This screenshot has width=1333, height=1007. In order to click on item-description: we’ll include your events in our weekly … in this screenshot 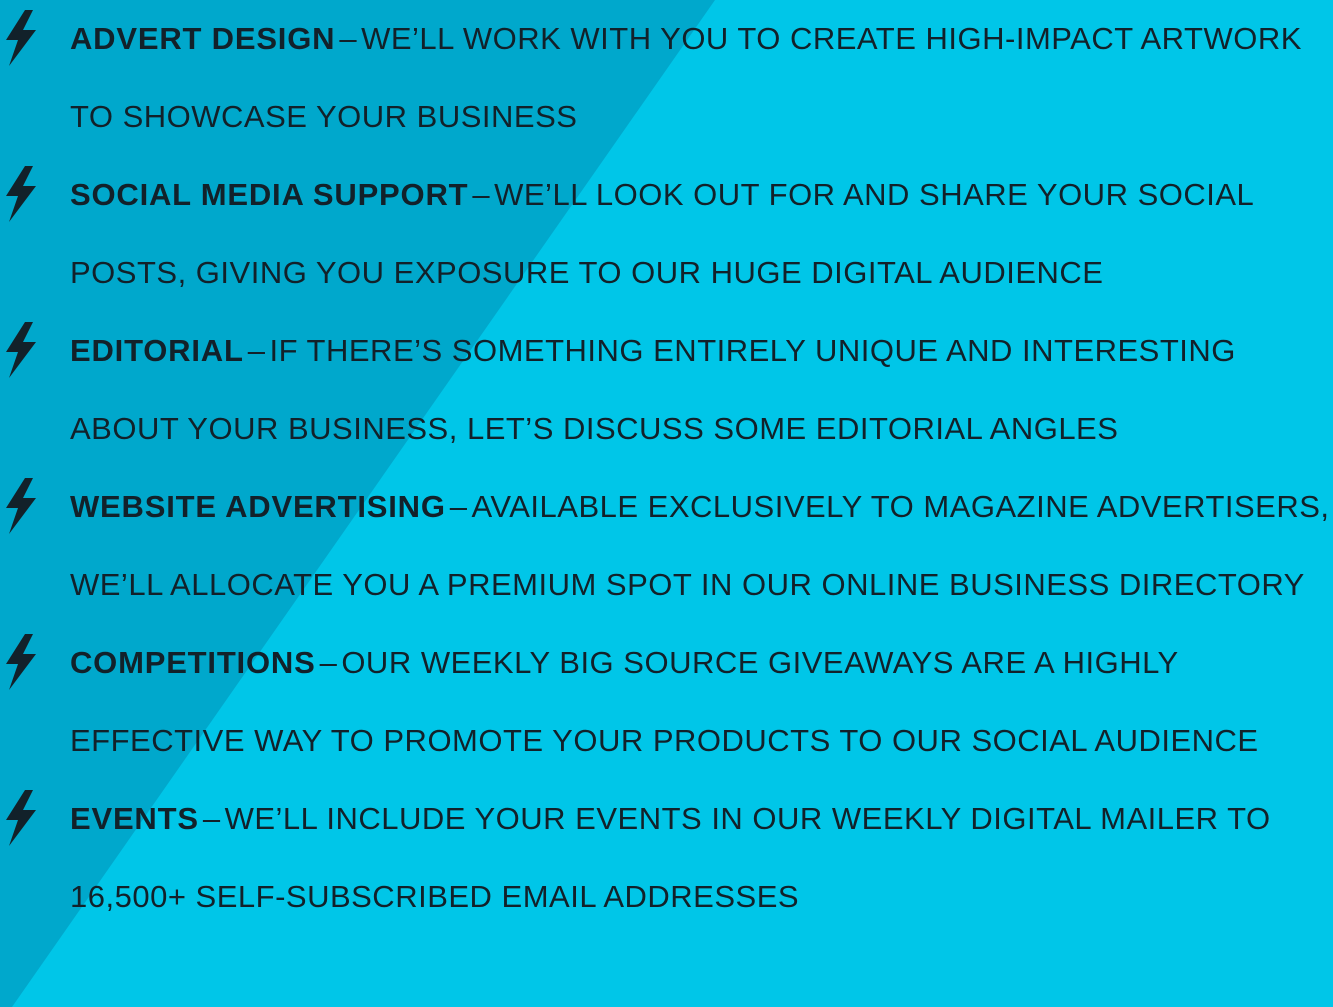, I will do `click(670, 857)`.